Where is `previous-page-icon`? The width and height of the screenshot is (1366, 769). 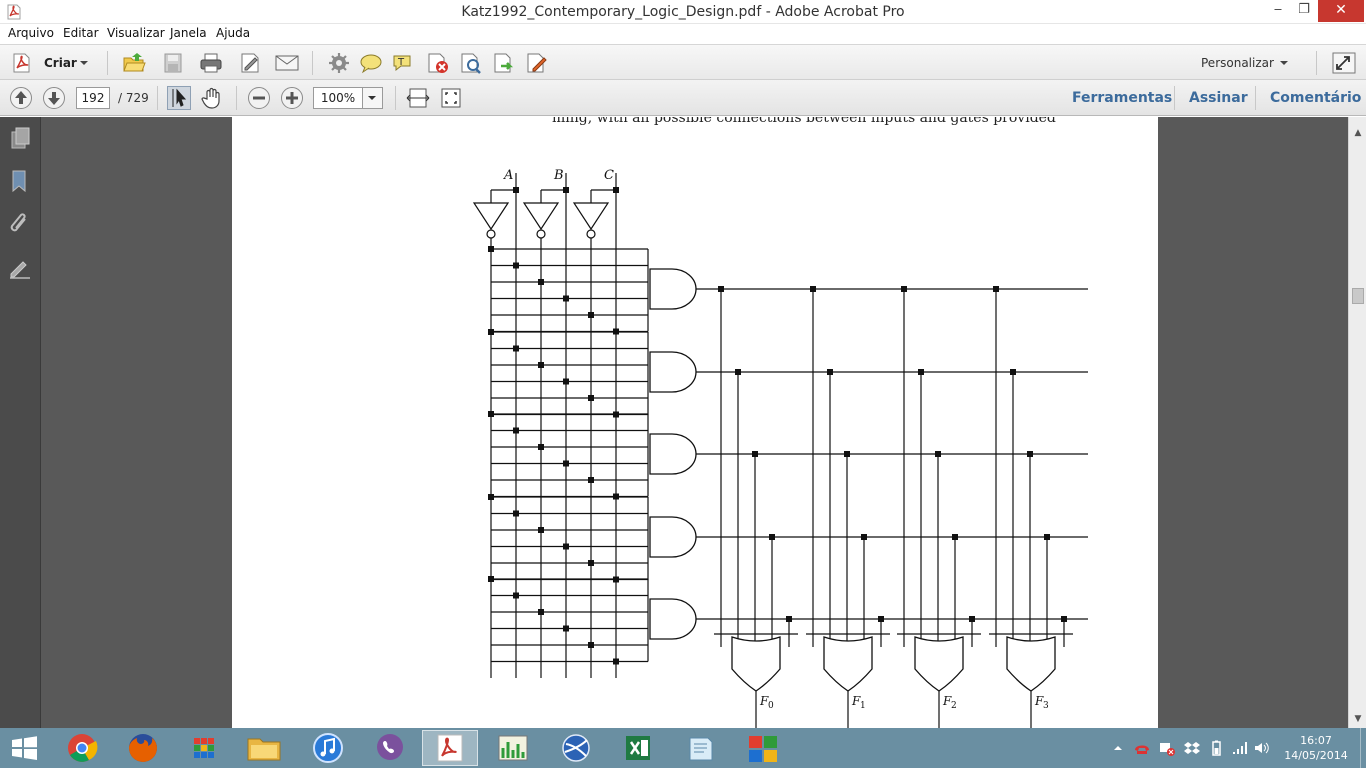 previous-page-icon is located at coordinates (21, 98).